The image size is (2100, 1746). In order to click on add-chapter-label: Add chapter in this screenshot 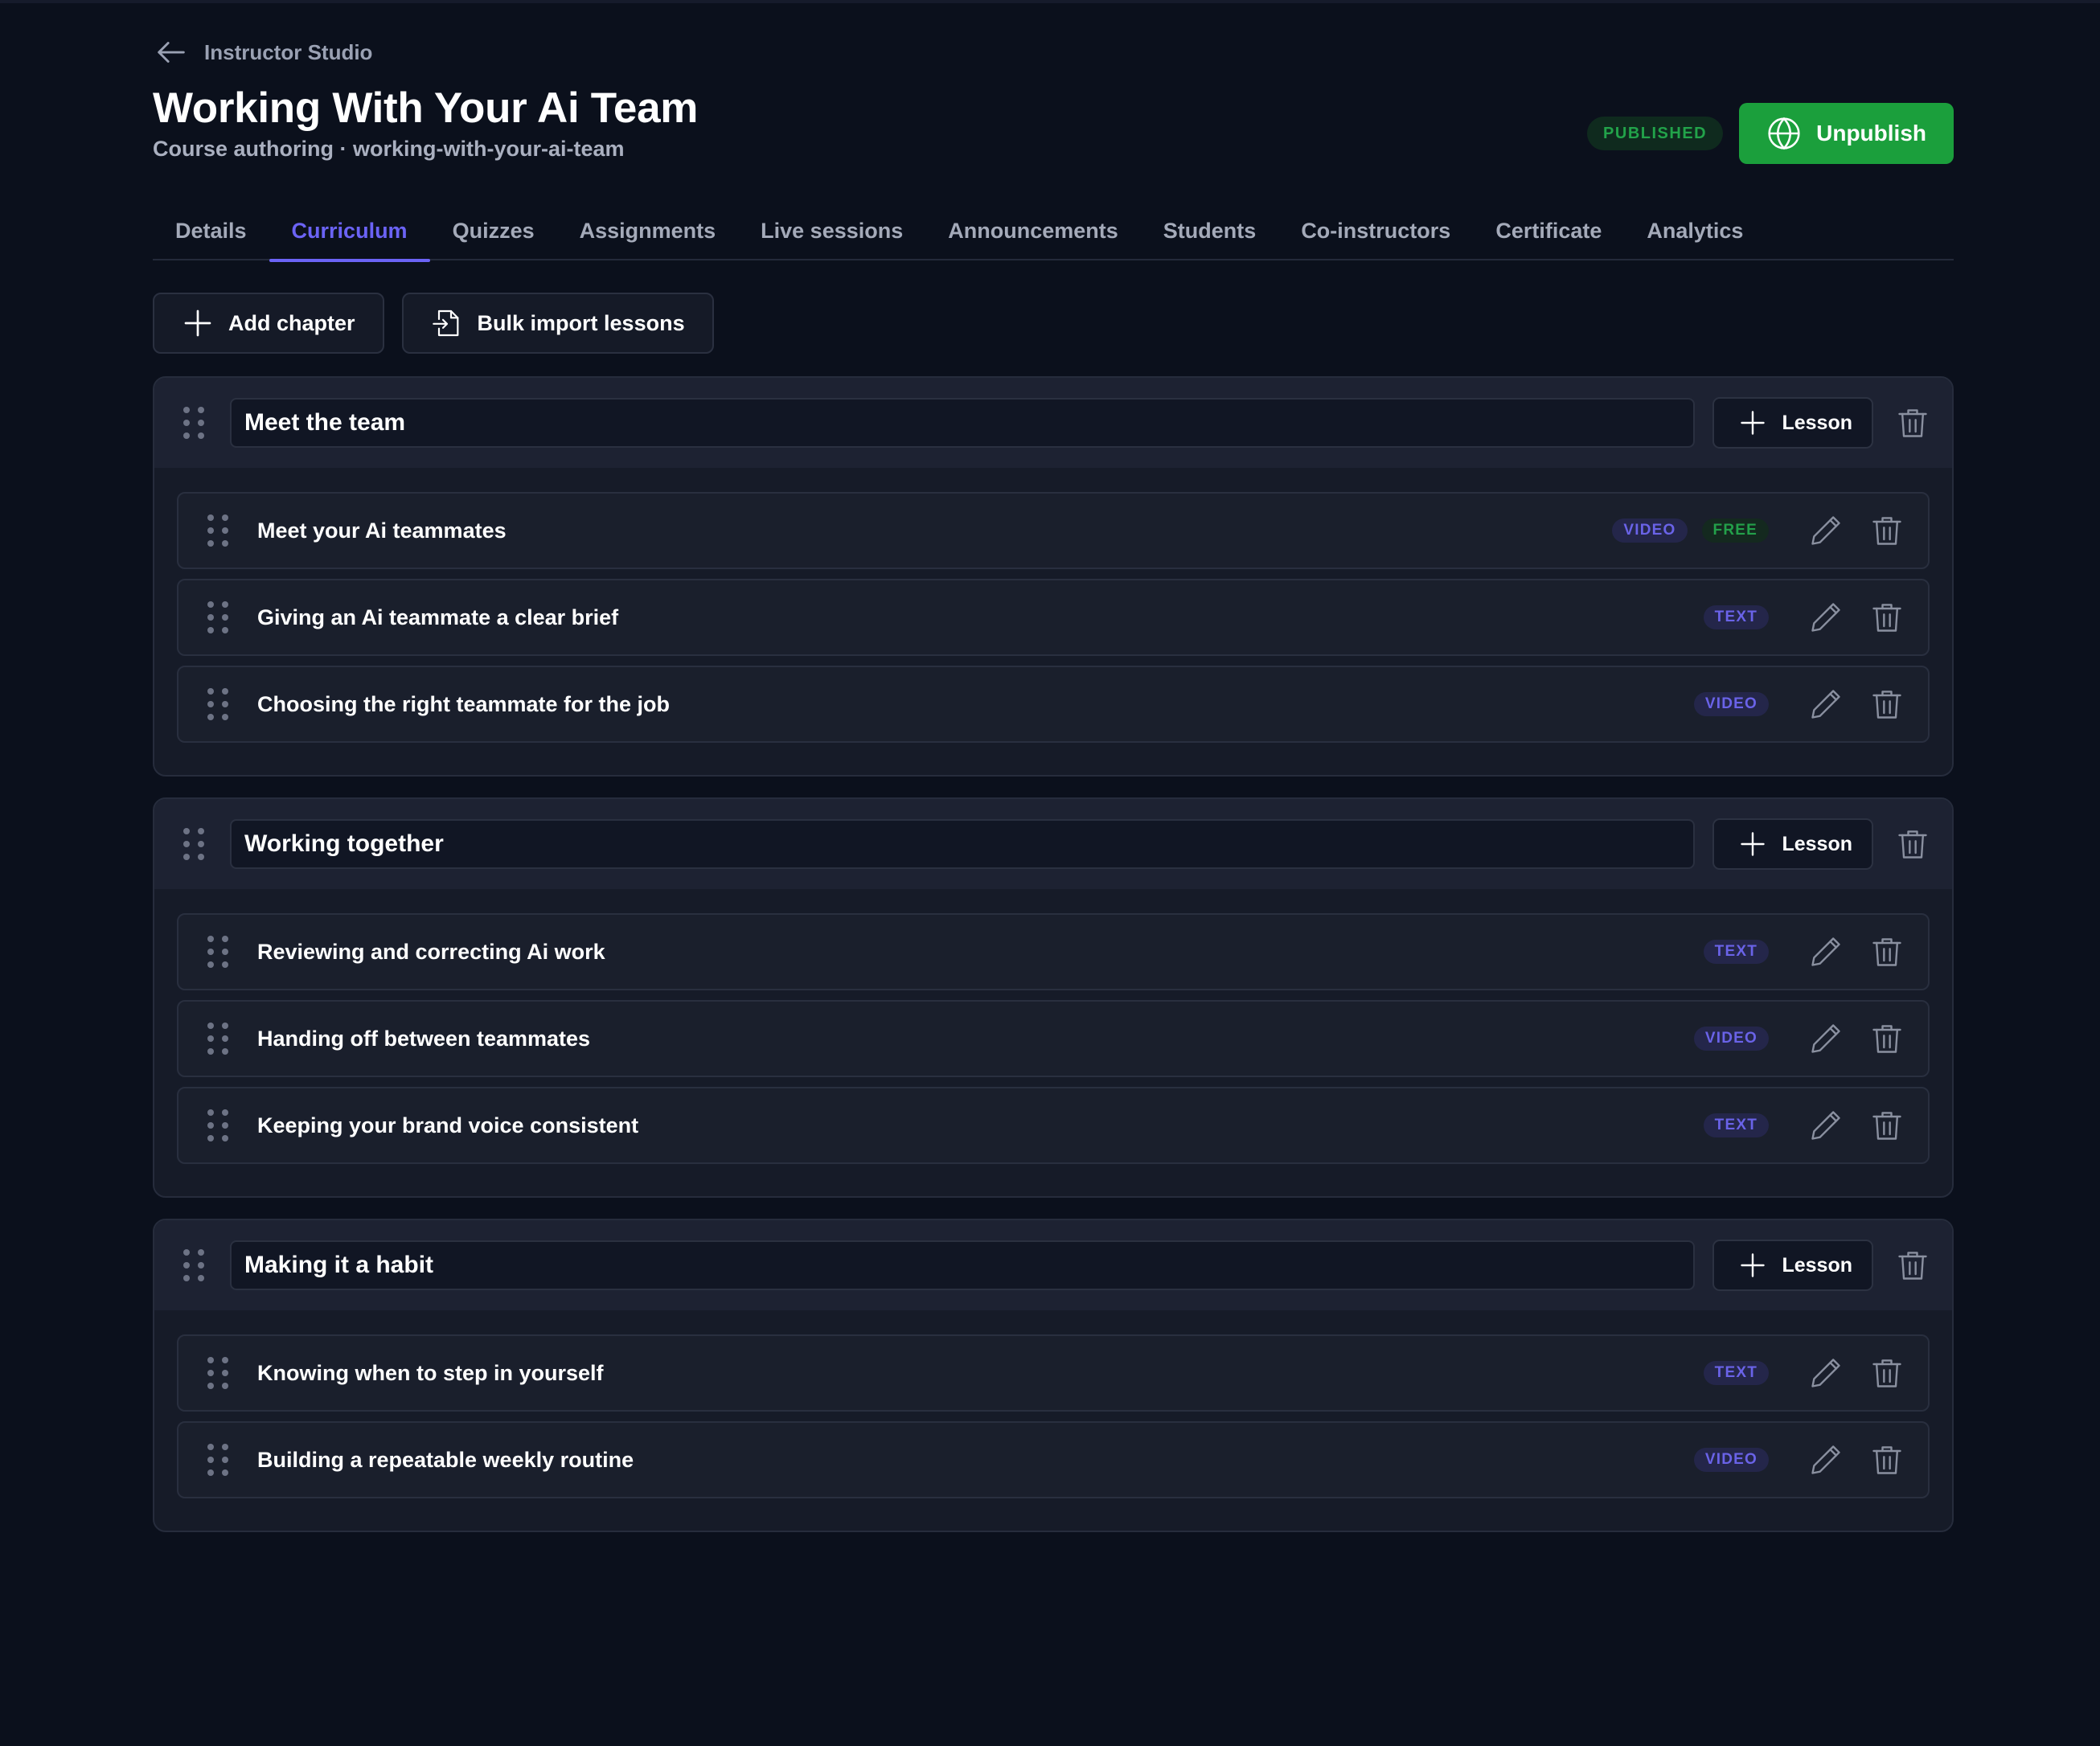, I will do `click(291, 322)`.